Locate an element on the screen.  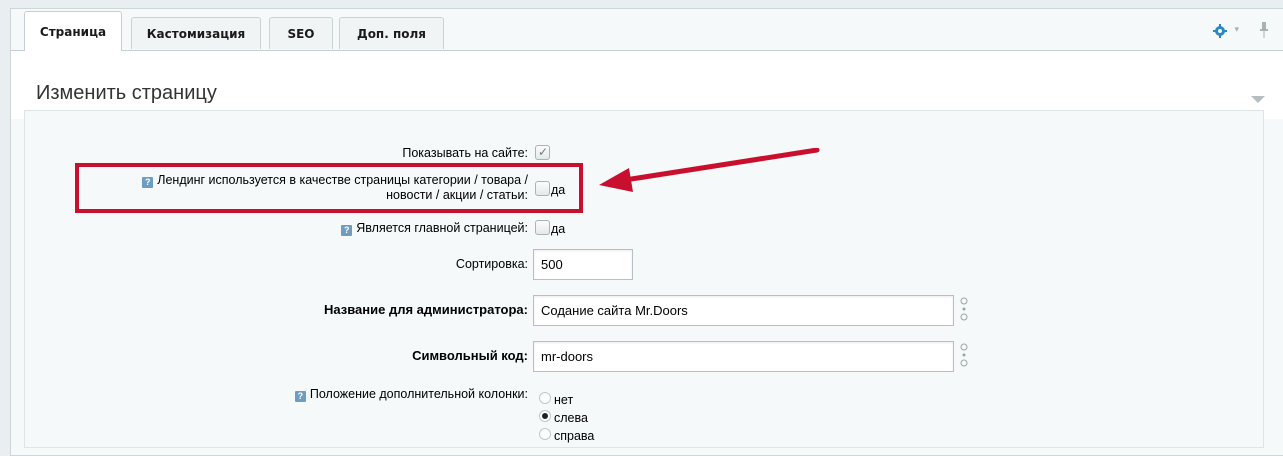
pin-icon is located at coordinates (1264, 30).